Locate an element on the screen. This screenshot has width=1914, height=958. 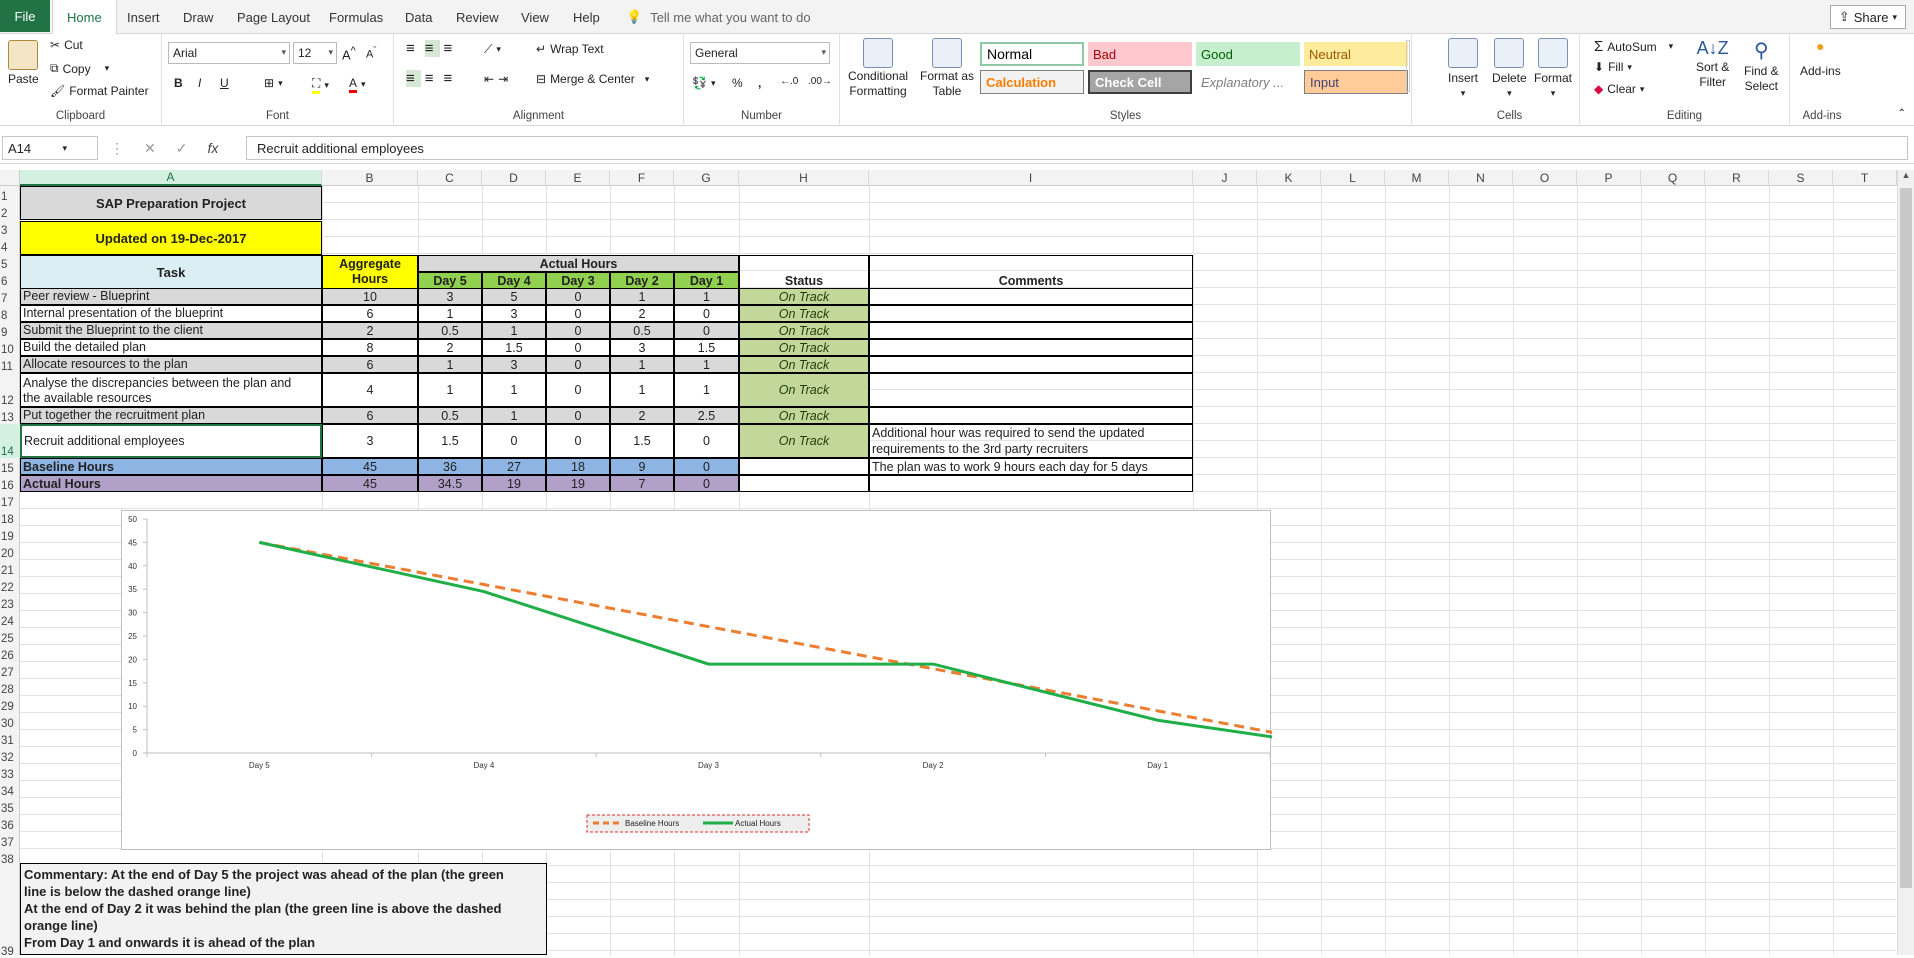
task-header-cell: Task is located at coordinates (171, 272).